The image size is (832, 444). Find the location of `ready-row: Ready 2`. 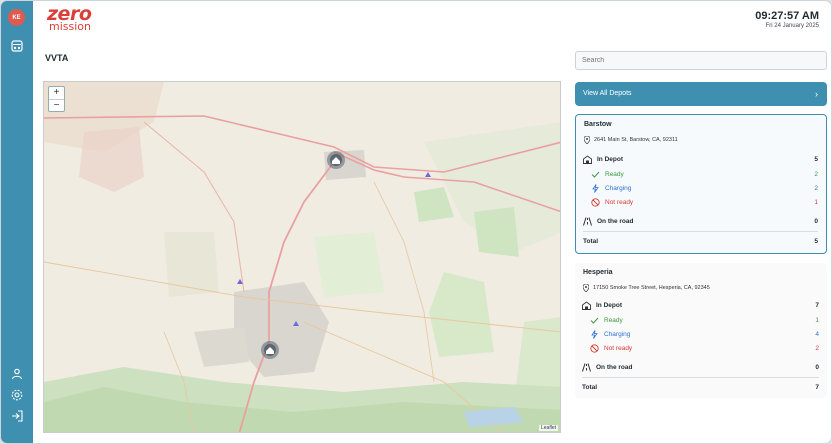

ready-row: Ready 2 is located at coordinates (704, 174).